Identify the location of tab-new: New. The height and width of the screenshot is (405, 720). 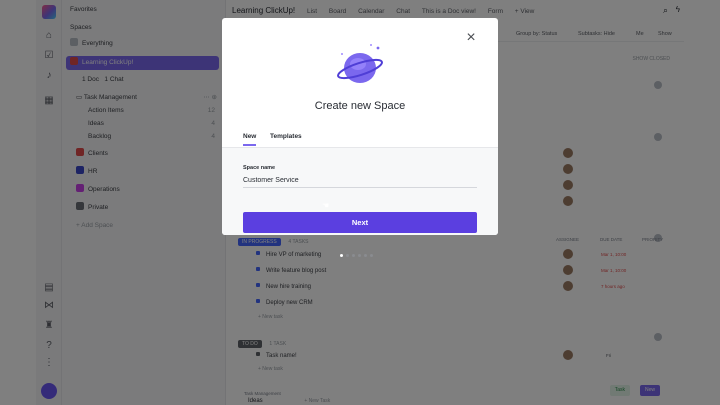
(249, 136).